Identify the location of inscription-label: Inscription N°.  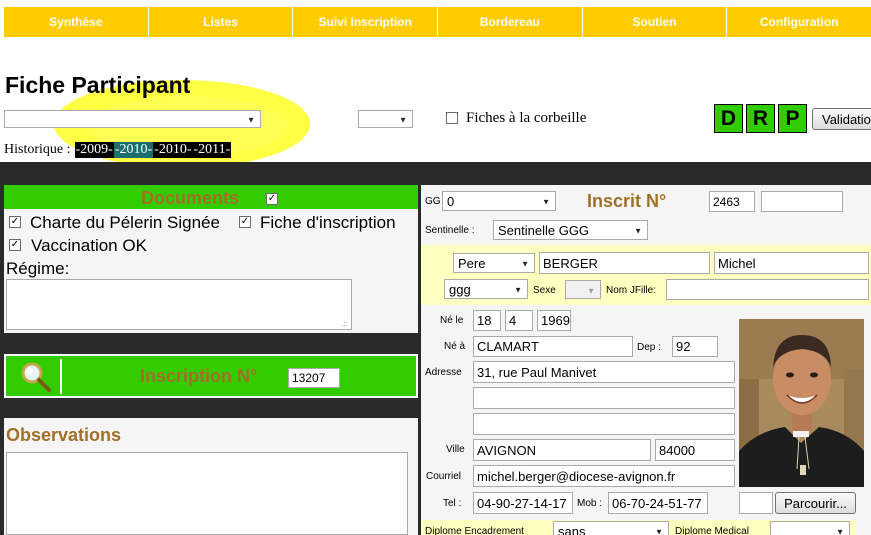
(199, 376).